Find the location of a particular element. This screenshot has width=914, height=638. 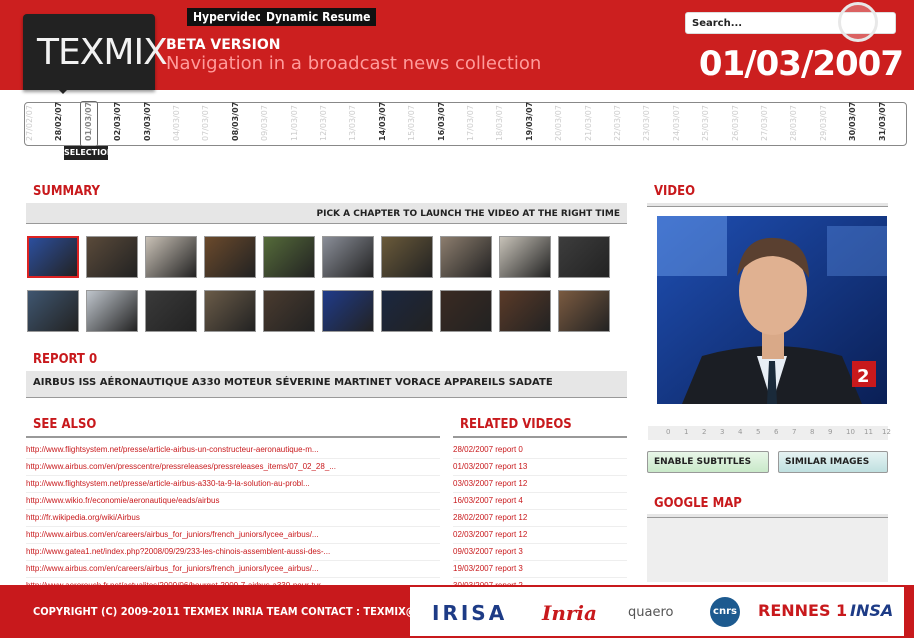

related-video-link: 01/03/2007 report 13 is located at coordinates (540, 467).